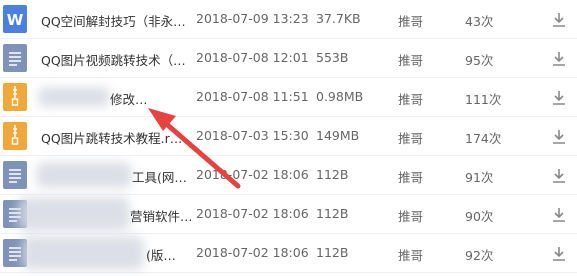 Image resolution: width=577 pixels, height=276 pixels. Describe the element at coordinates (483, 99) in the screenshot. I see `download-count: 111次` at that location.